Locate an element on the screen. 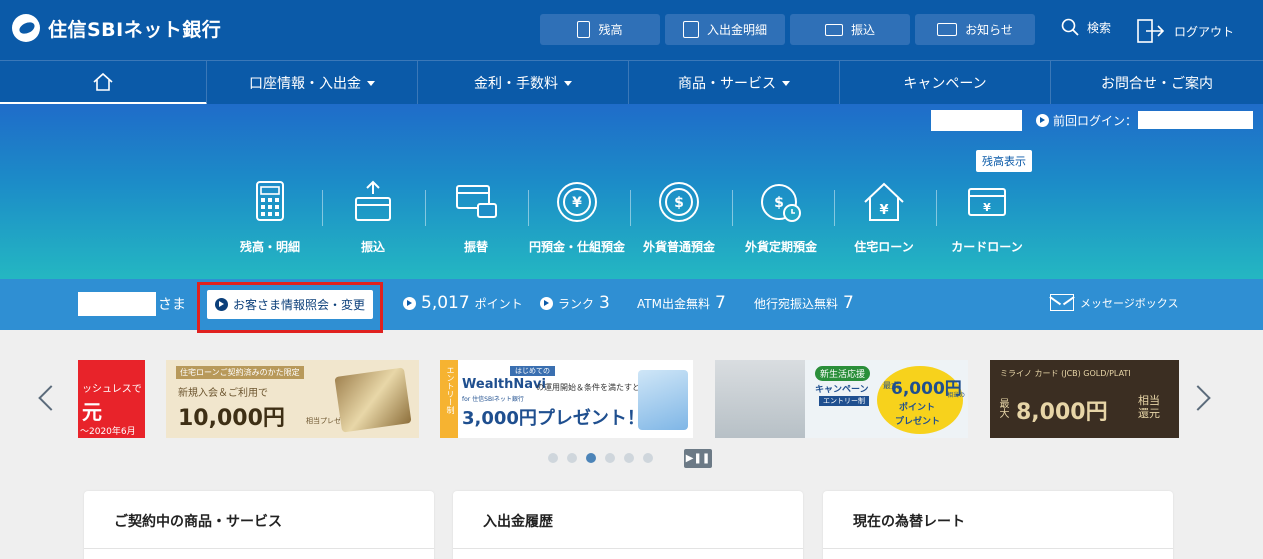  quick-exchange: 振替 is located at coordinates (476, 217).